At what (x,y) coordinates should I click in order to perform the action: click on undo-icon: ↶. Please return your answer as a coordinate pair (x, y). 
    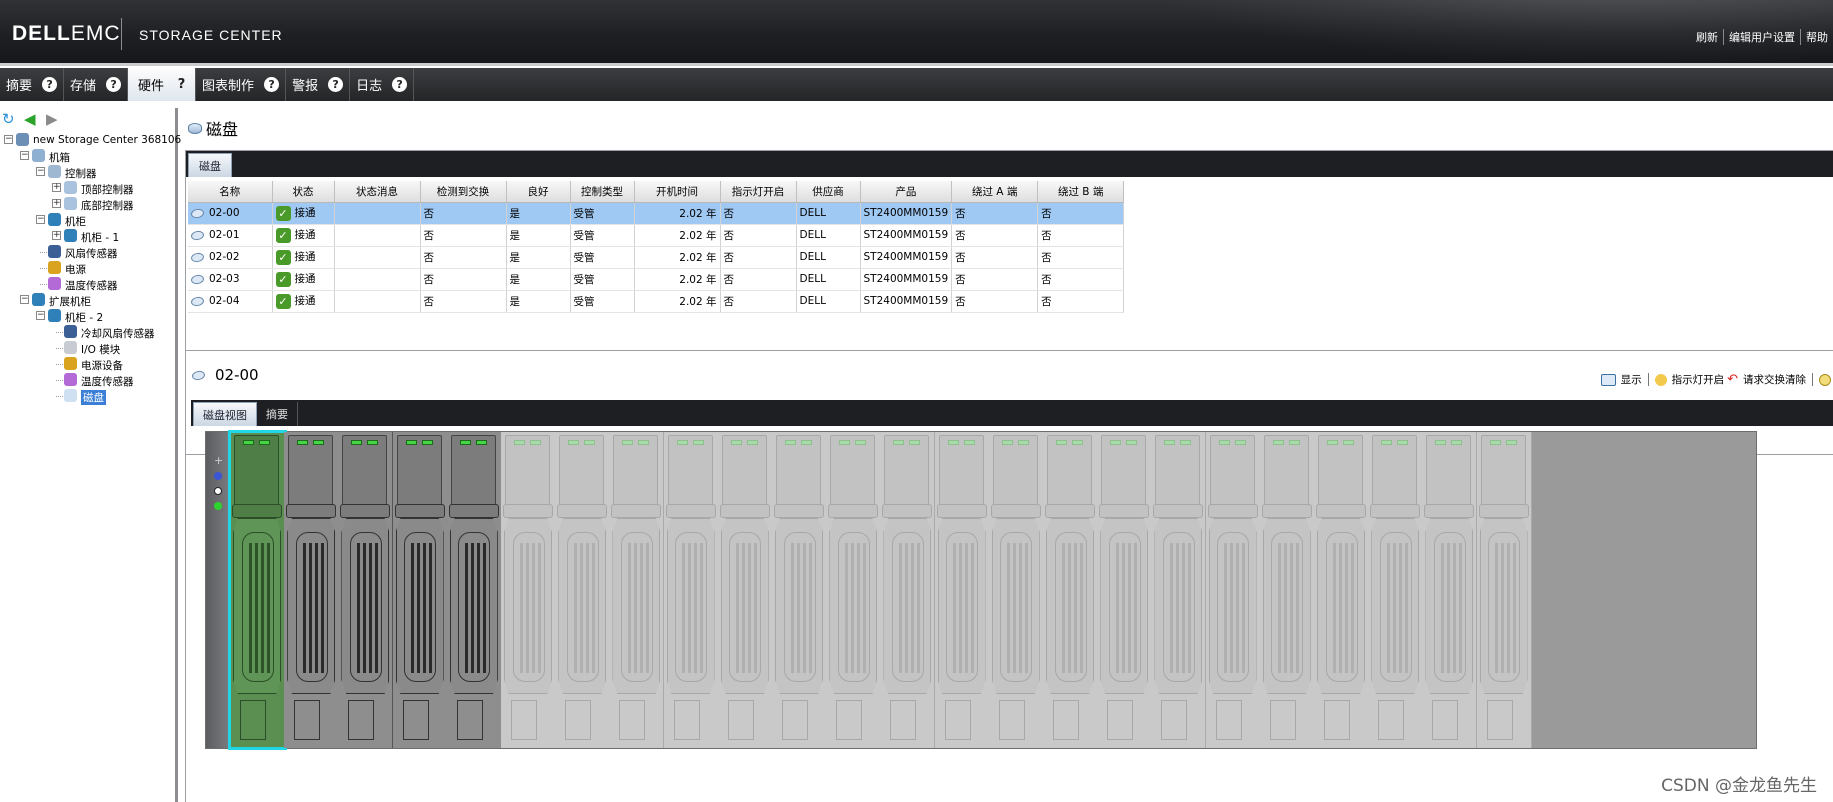
    Looking at the image, I should click on (1732, 379).